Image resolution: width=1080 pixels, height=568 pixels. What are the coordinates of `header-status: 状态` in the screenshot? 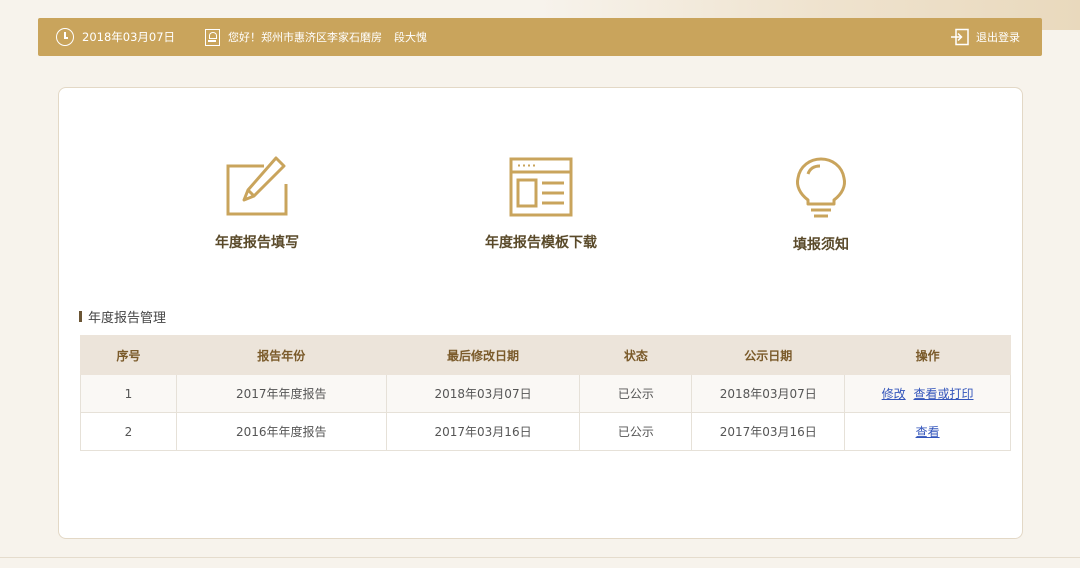 It's located at (636, 355).